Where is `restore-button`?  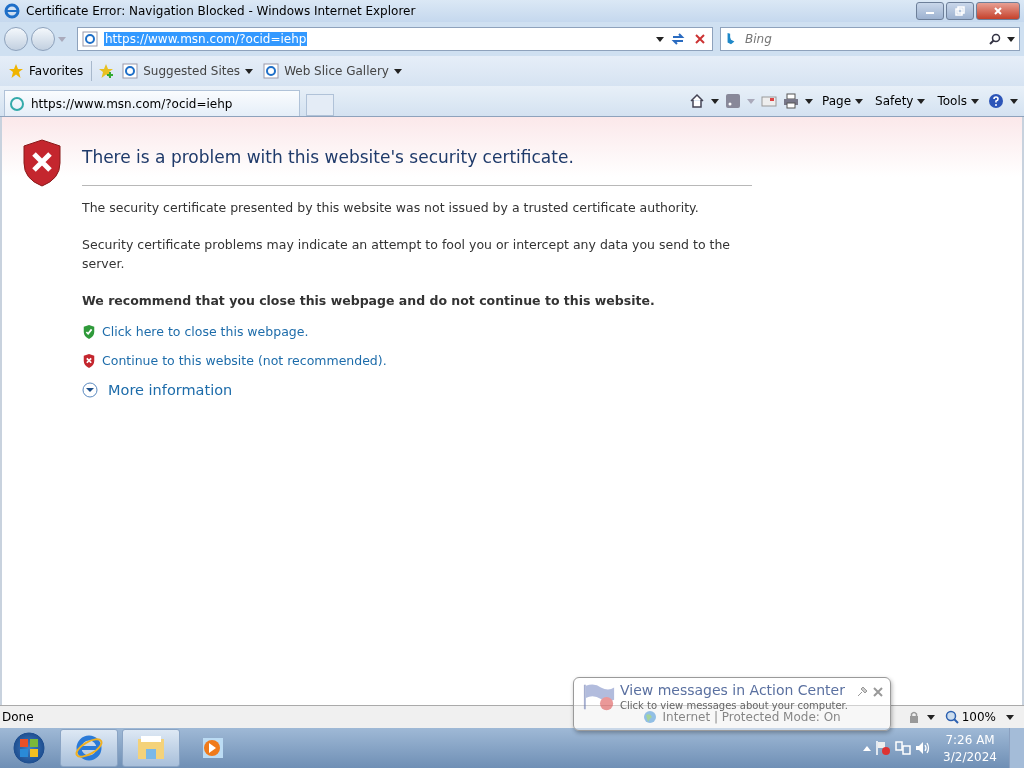 restore-button is located at coordinates (960, 11).